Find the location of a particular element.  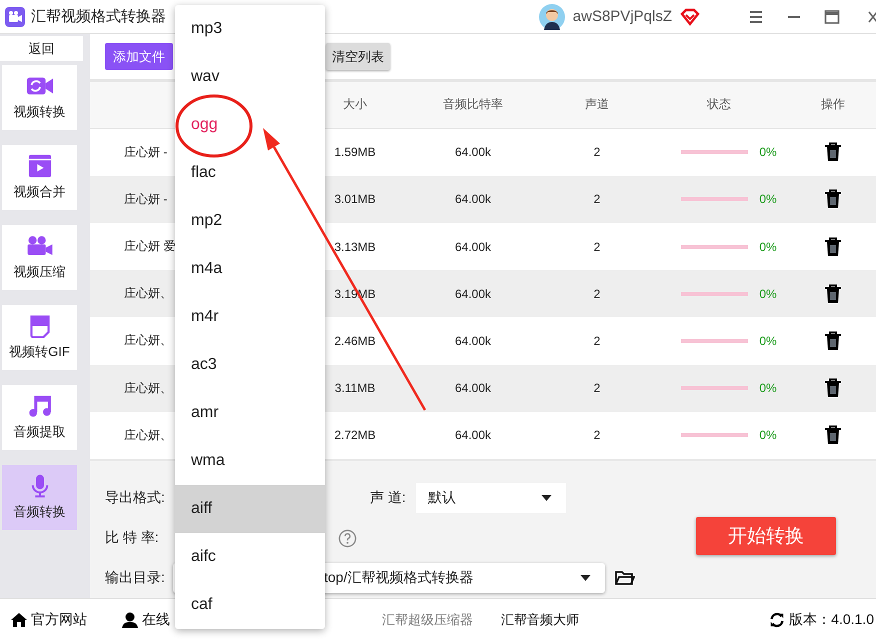

size-cell-text: 2.72MB is located at coordinates (355, 435).